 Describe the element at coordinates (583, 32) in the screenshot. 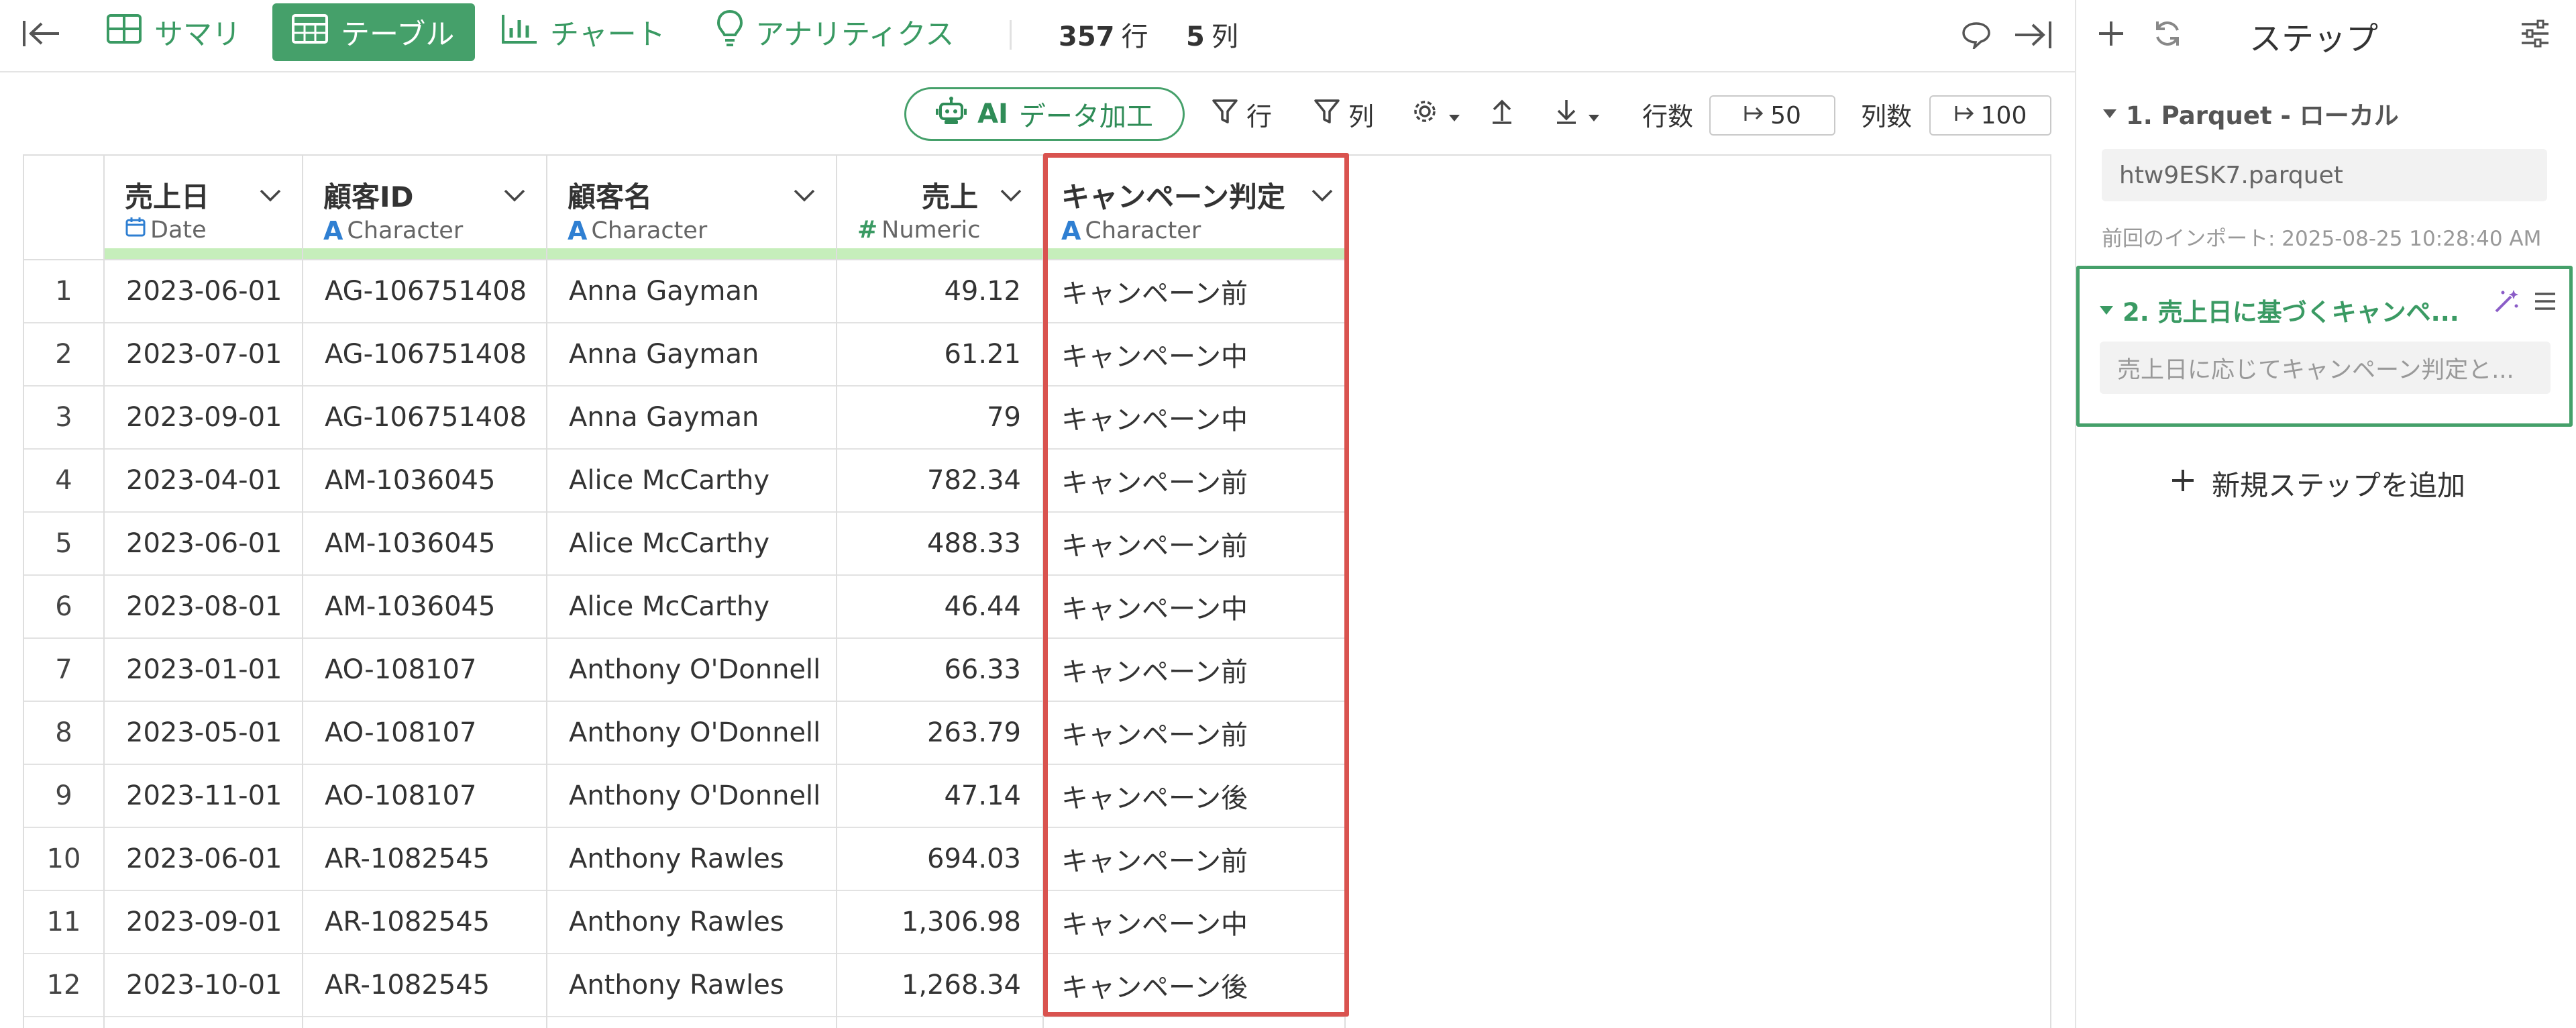

I see `tab-chart: チャート` at that location.